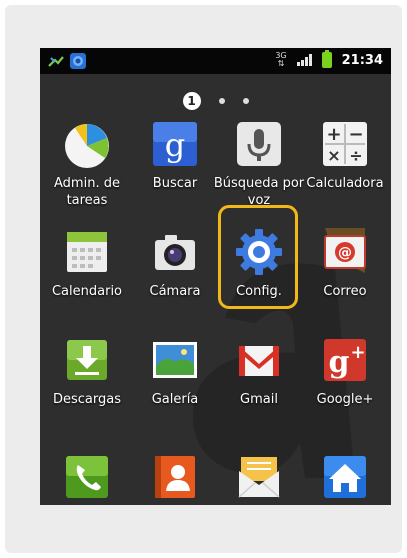  What do you see at coordinates (87, 192) in the screenshot?
I see `app-label: Admin. de tareas` at bounding box center [87, 192].